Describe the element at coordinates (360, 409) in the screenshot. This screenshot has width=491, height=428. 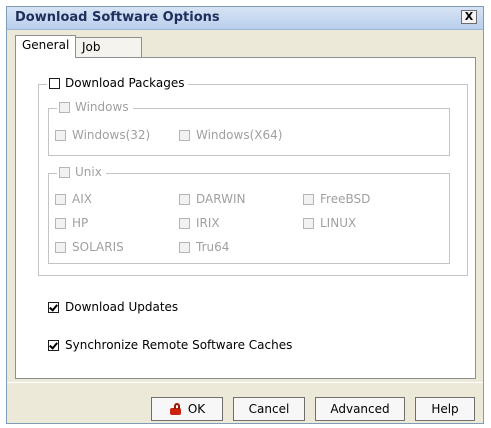
I see `advanced-button: Advanced` at that location.